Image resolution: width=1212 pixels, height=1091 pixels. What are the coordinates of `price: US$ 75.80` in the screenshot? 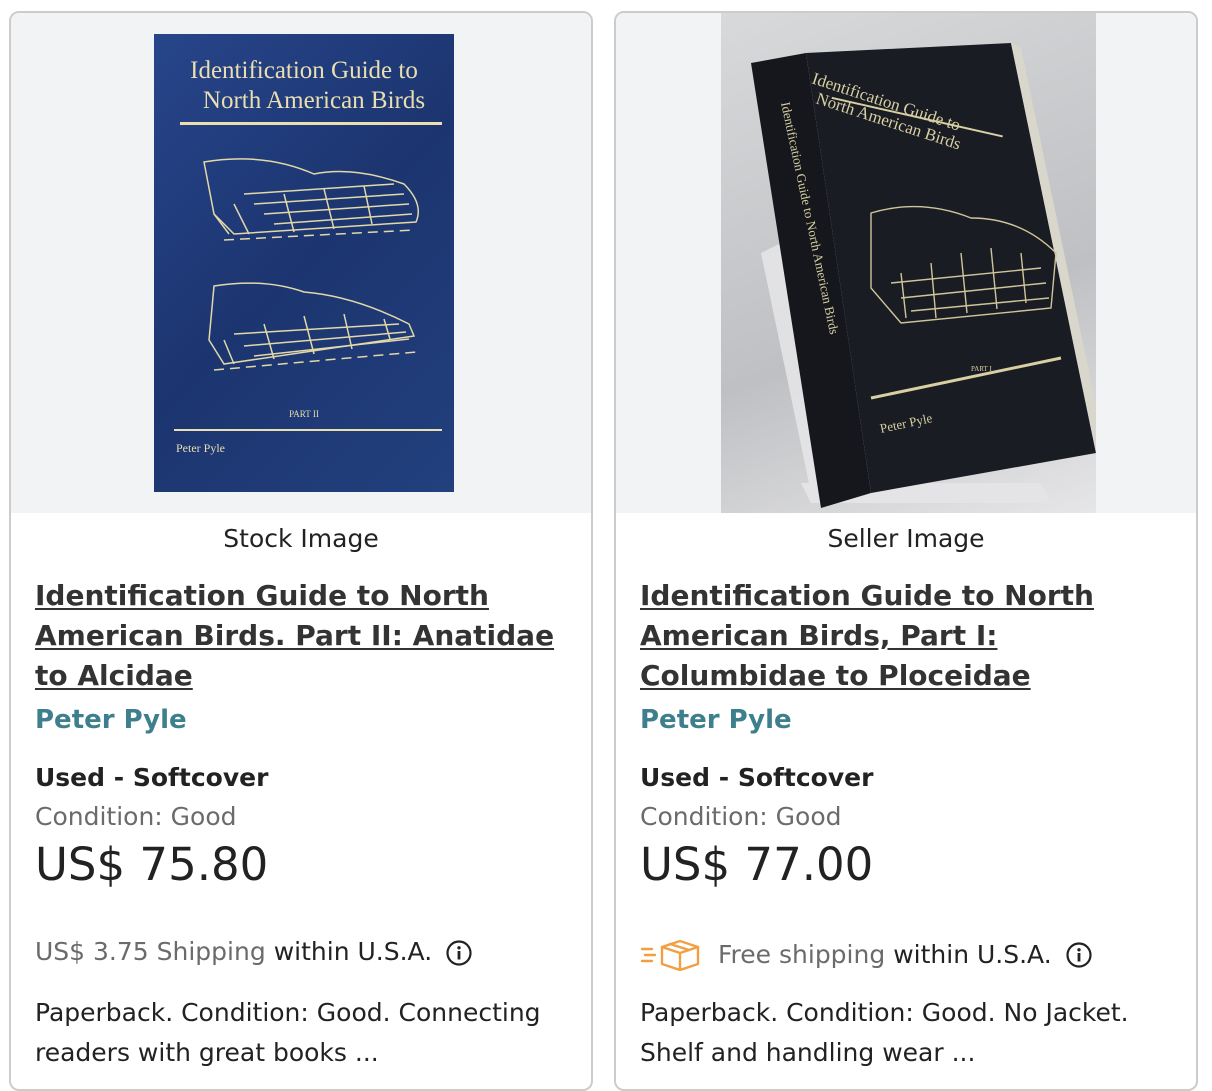 It's located at (152, 864).